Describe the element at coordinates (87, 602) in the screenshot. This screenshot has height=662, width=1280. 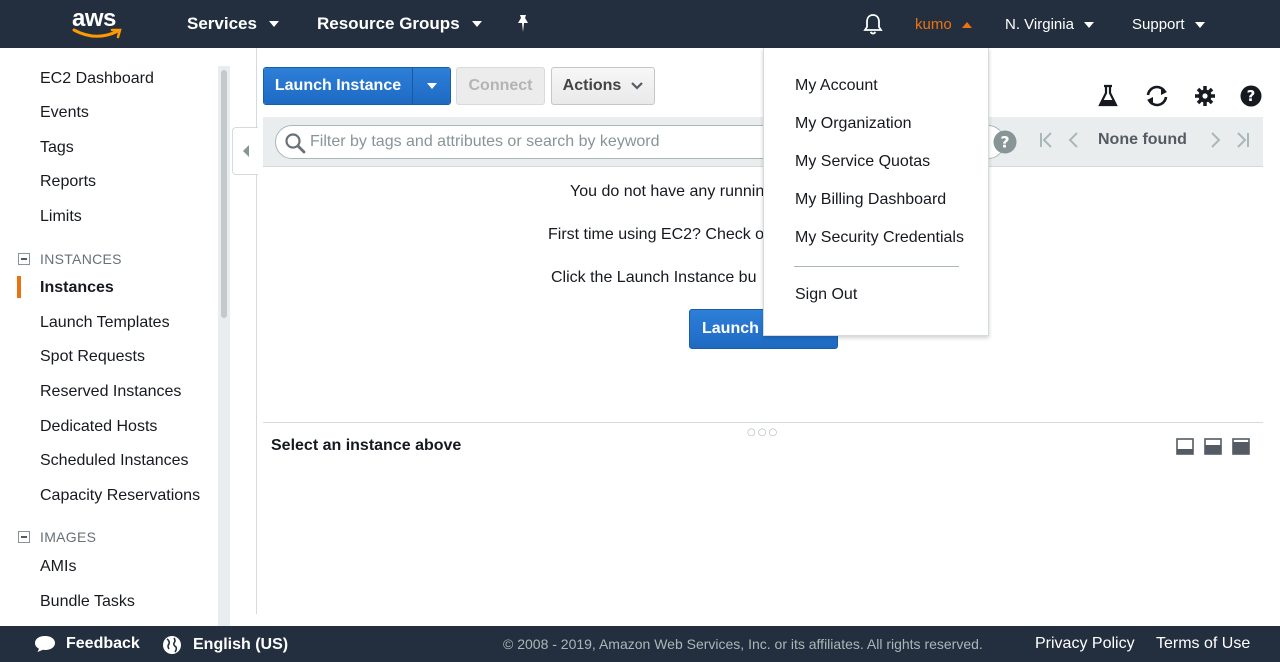
I see `sidebar-item-bundle-tasks: Bundle Tasks` at that location.